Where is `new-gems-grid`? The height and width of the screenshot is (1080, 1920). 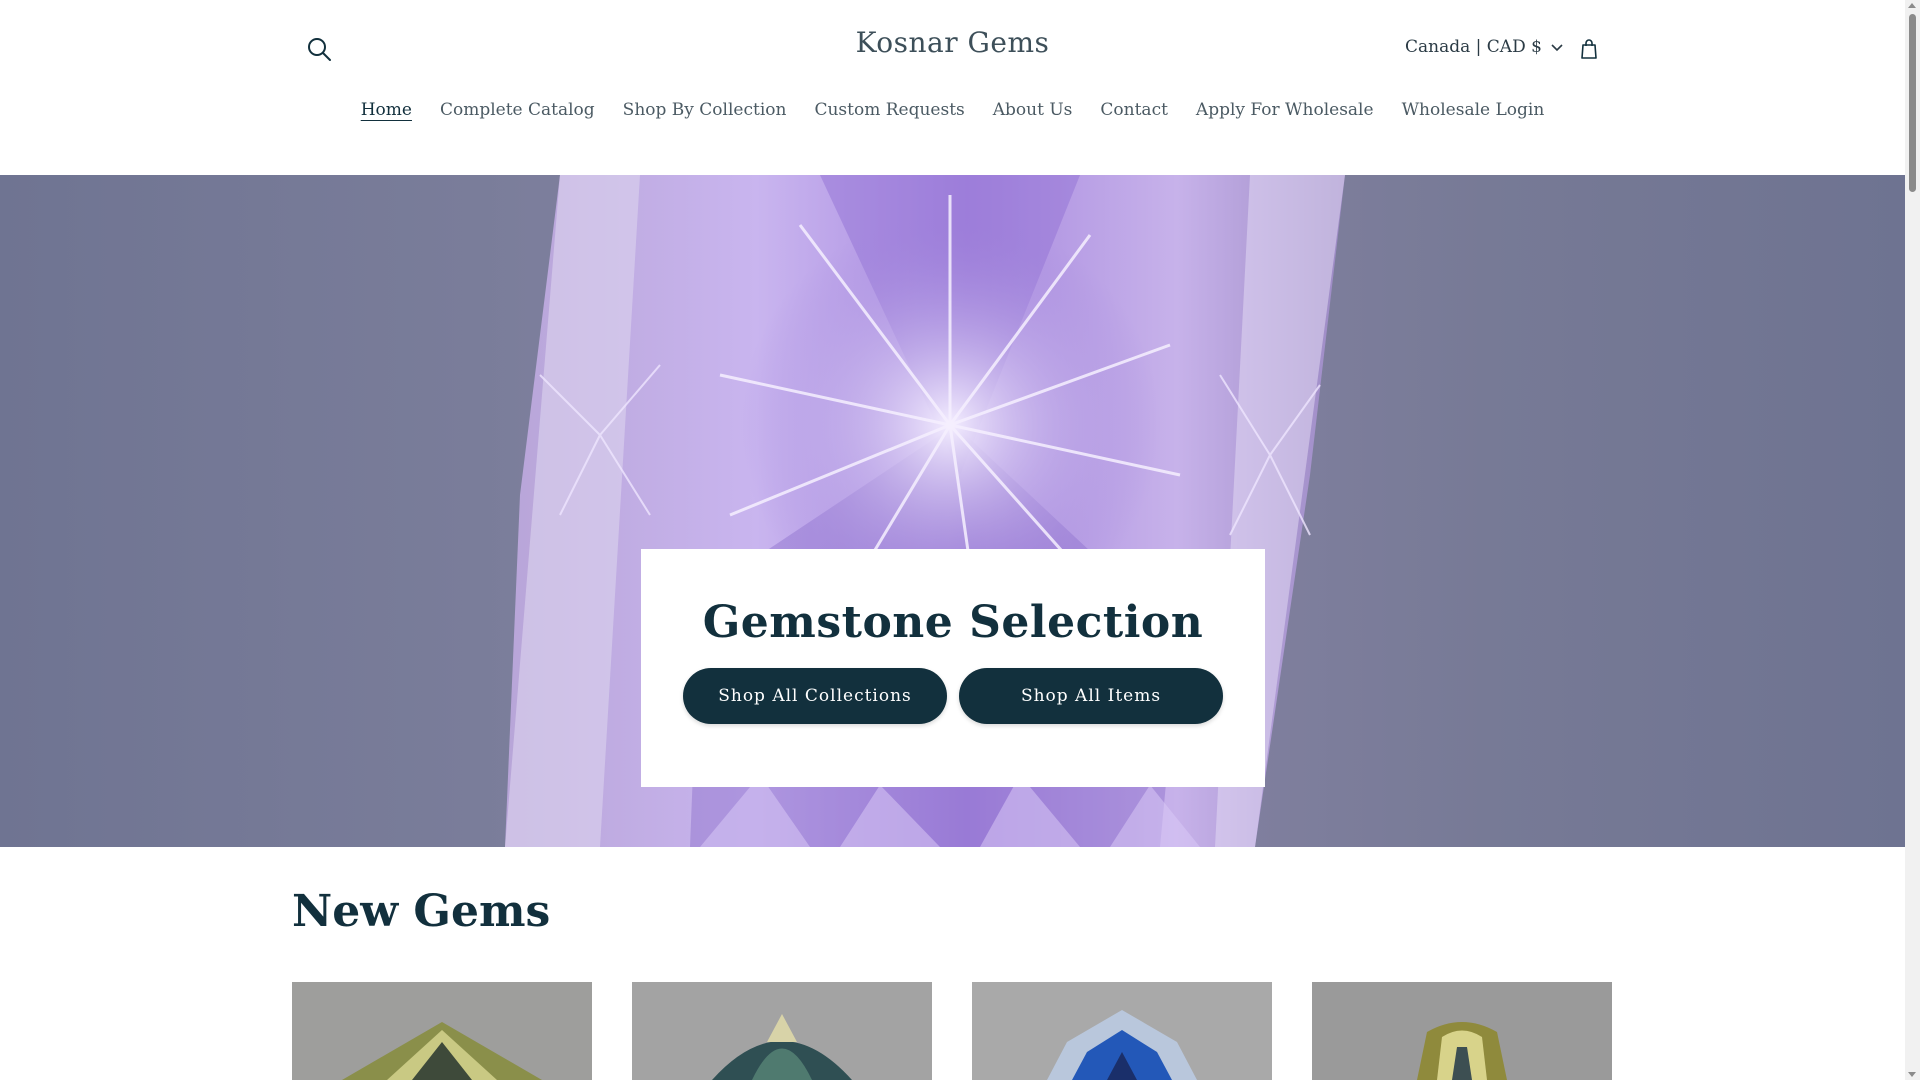 new-gems-grid is located at coordinates (952, 1031).